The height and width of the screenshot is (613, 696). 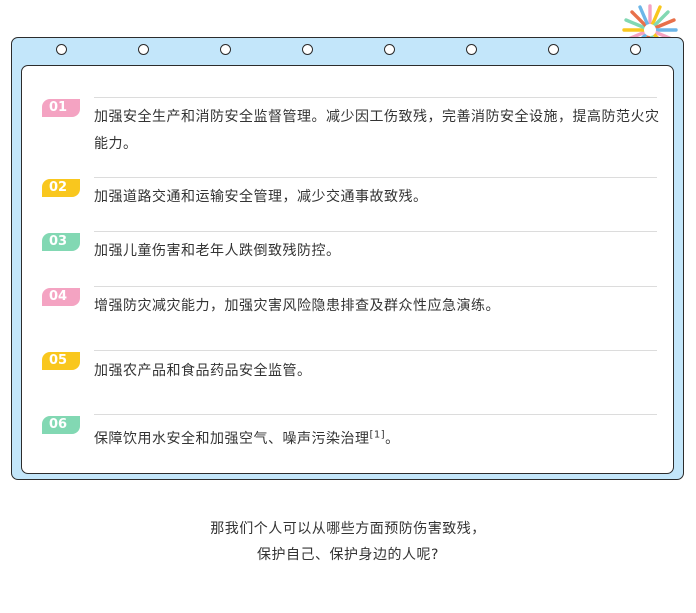 What do you see at coordinates (348, 542) in the screenshot?
I see `footer-question: 那我们个人可以从哪些方面预防伤害致残， 保护自己、保护身边的人呢?` at bounding box center [348, 542].